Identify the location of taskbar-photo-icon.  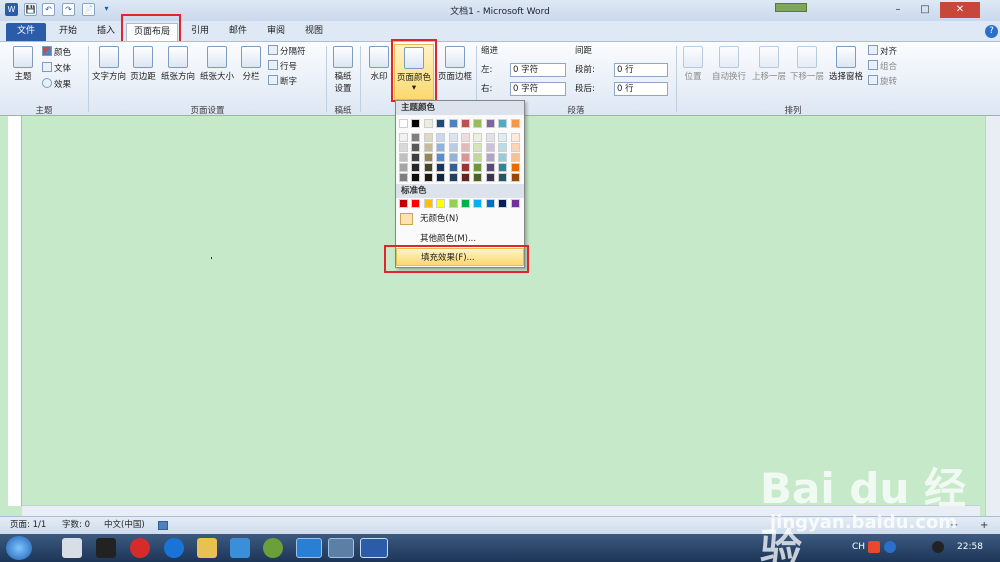
(240, 548).